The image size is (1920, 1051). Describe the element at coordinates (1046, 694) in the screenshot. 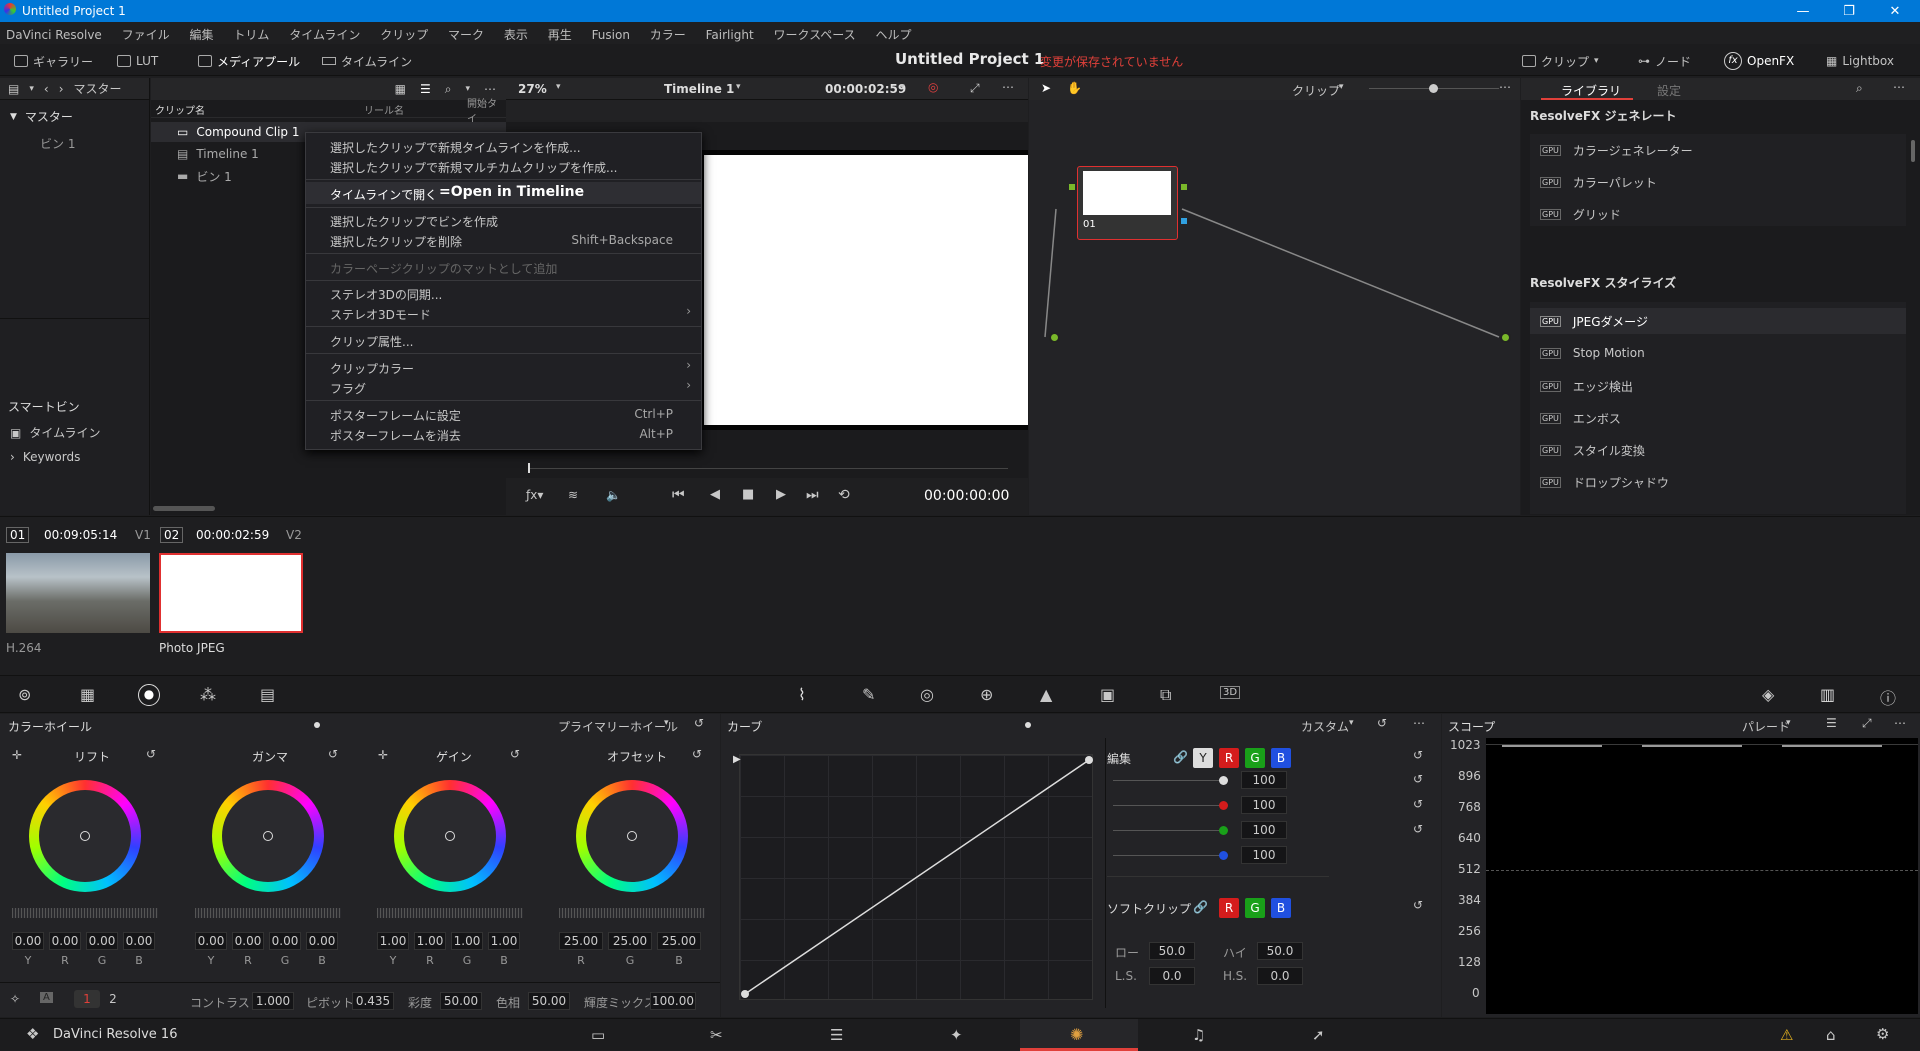

I see `blur-icon: ▲` at that location.